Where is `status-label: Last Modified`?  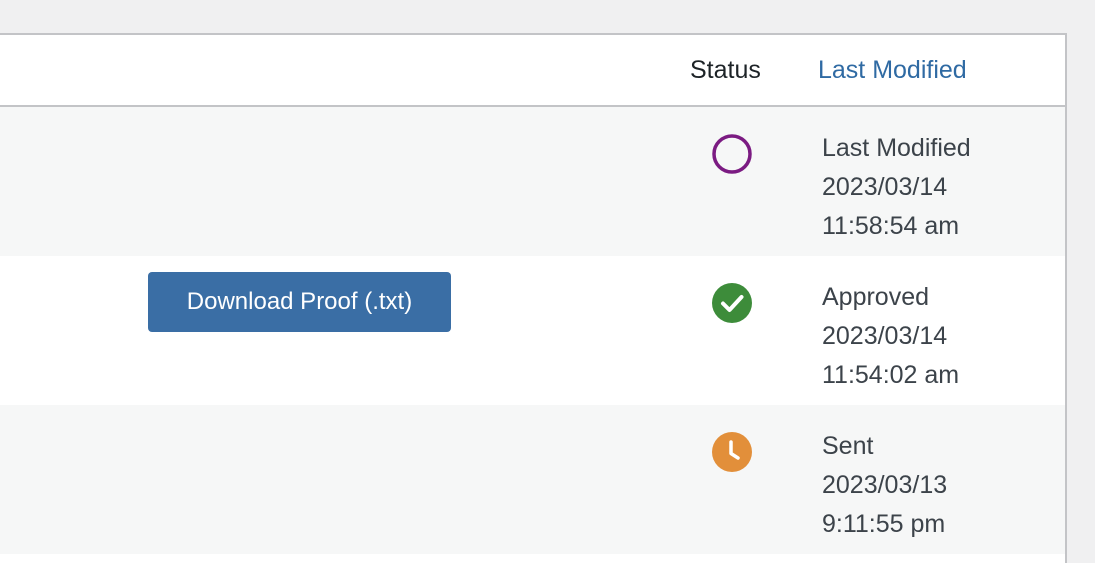 status-label: Last Modified is located at coordinates (896, 148).